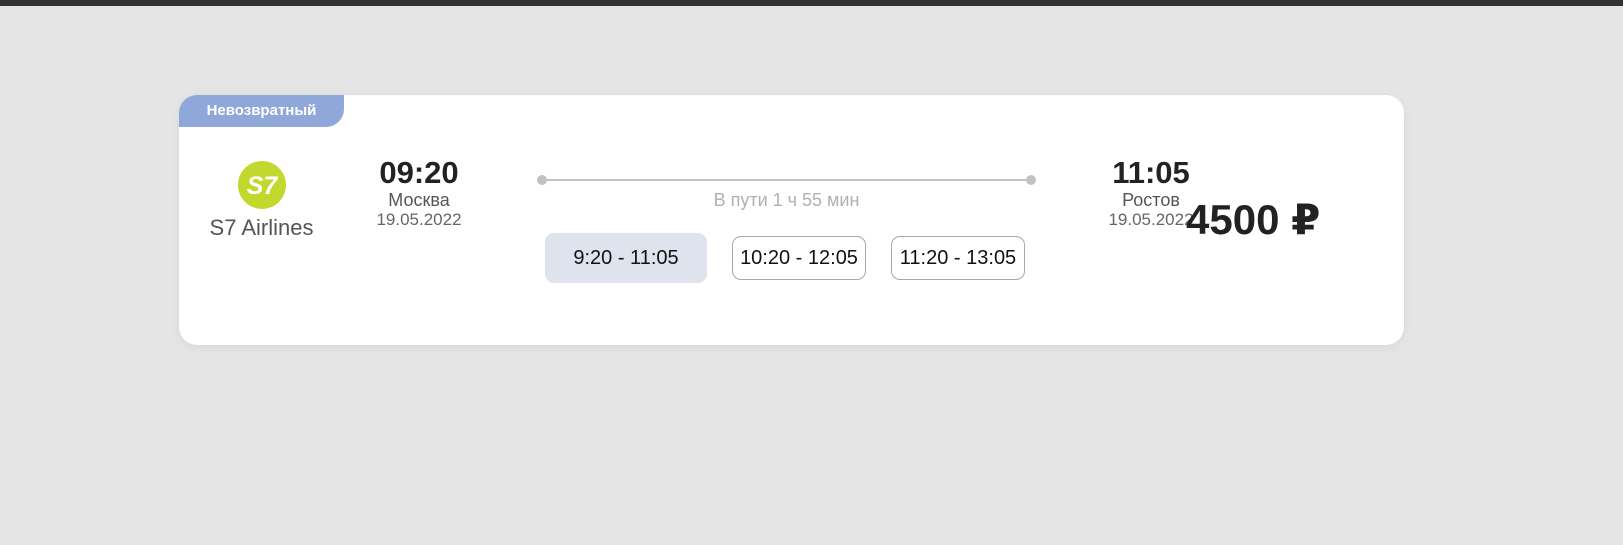  Describe the element at coordinates (261, 111) in the screenshot. I see `fare-type-badge: Невозвратный` at that location.